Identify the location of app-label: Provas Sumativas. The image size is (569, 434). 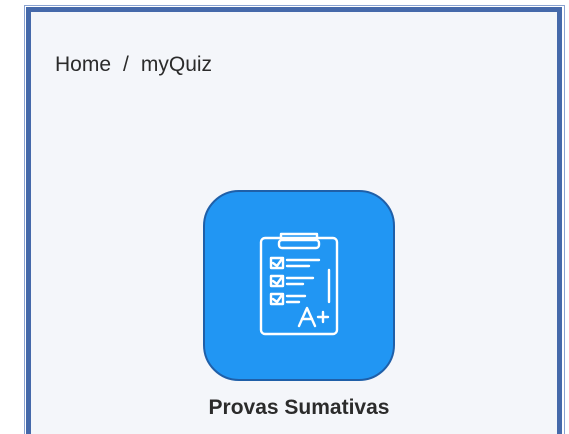
(299, 408).